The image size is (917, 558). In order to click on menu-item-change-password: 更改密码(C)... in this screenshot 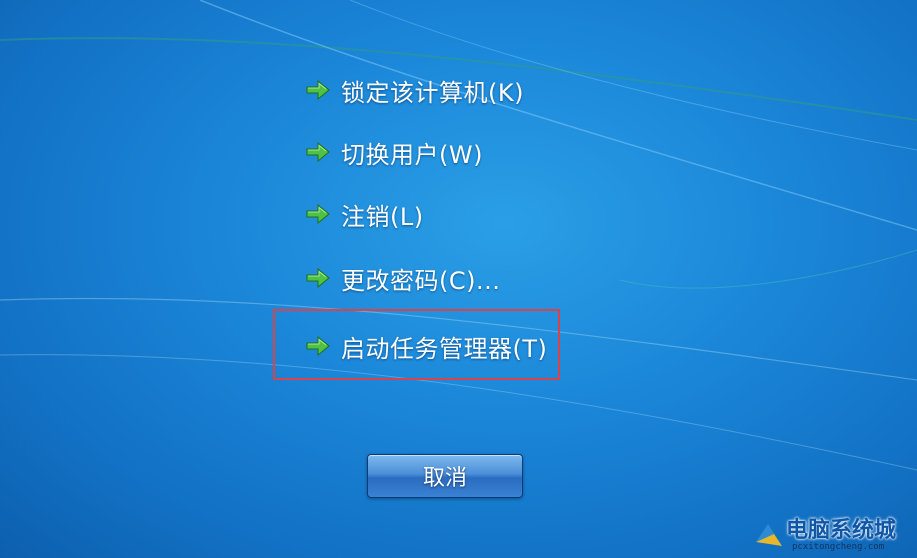, I will do `click(402, 278)`.